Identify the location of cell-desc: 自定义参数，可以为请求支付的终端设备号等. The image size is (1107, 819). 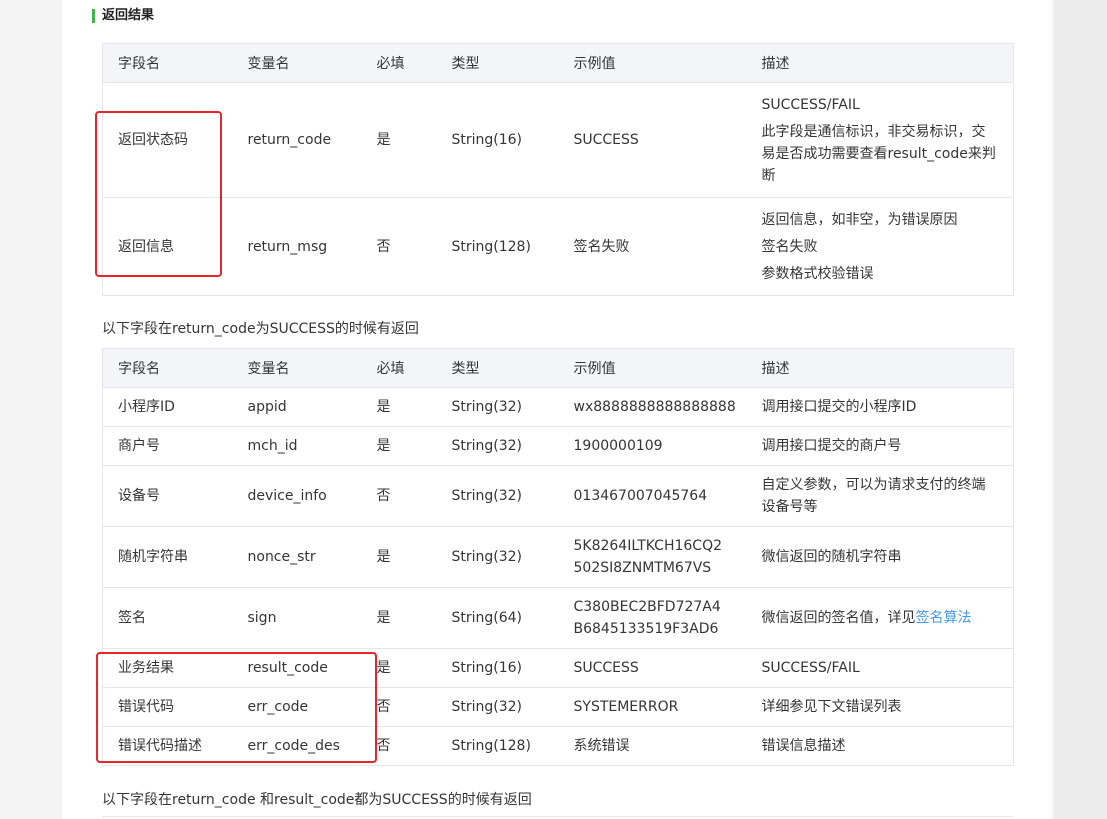
(880, 496).